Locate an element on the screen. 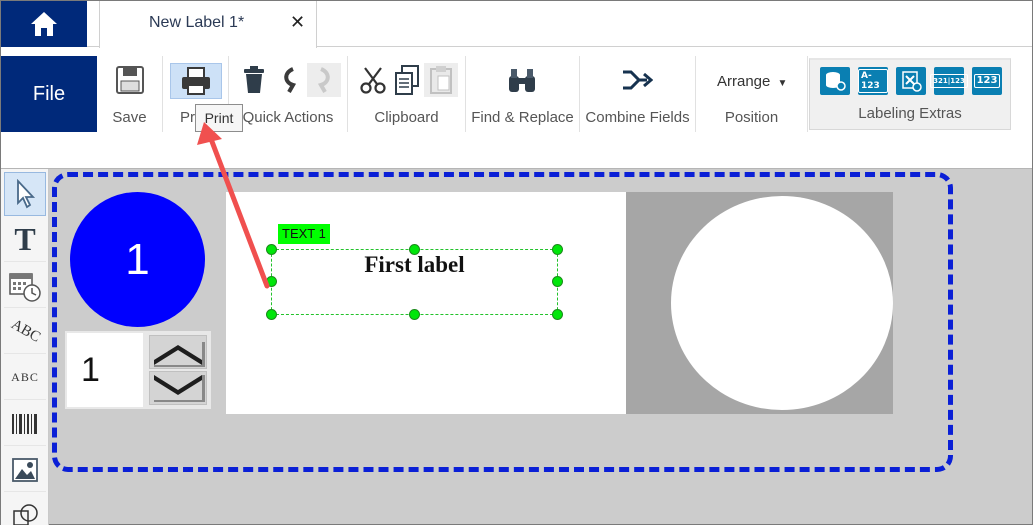  number-field-glyph: 123 is located at coordinates (987, 81).